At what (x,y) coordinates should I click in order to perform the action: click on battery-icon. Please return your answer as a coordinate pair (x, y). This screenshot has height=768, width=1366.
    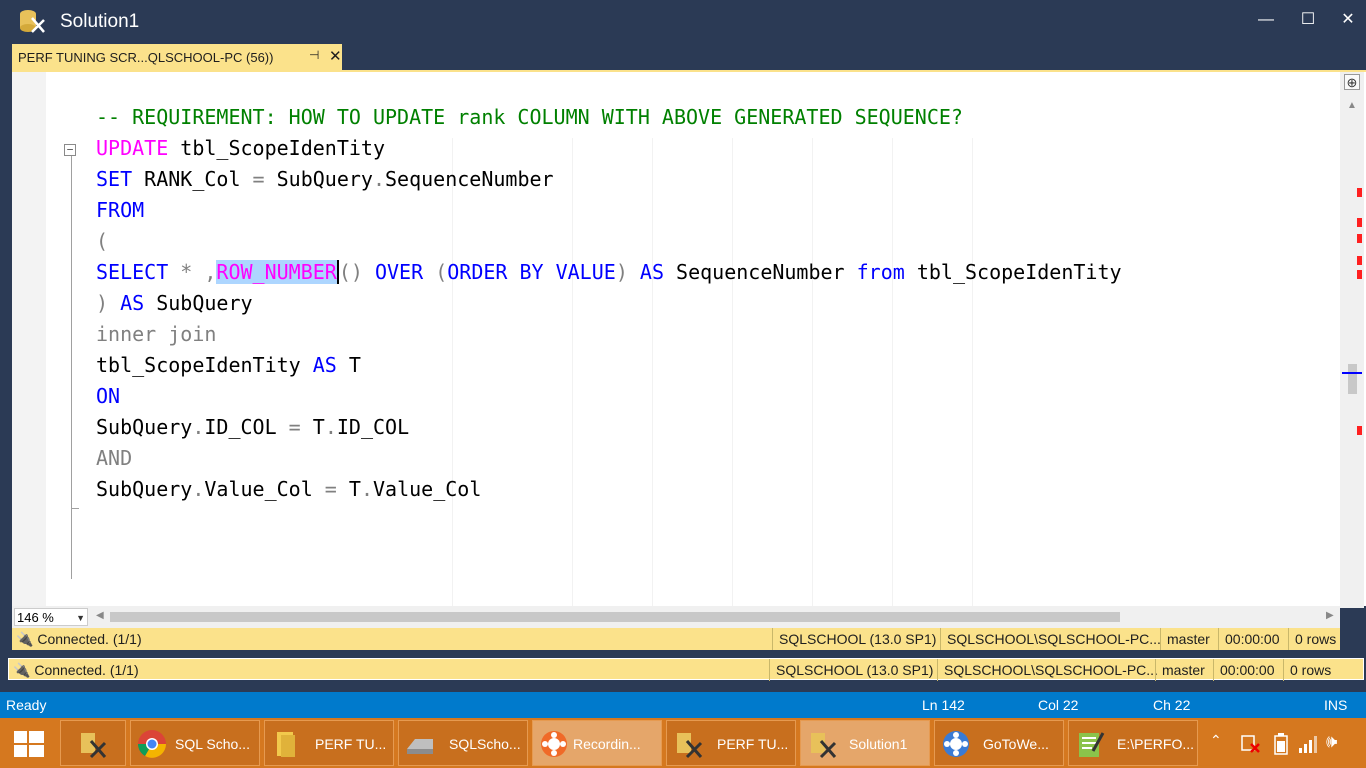
    Looking at the image, I should click on (1281, 744).